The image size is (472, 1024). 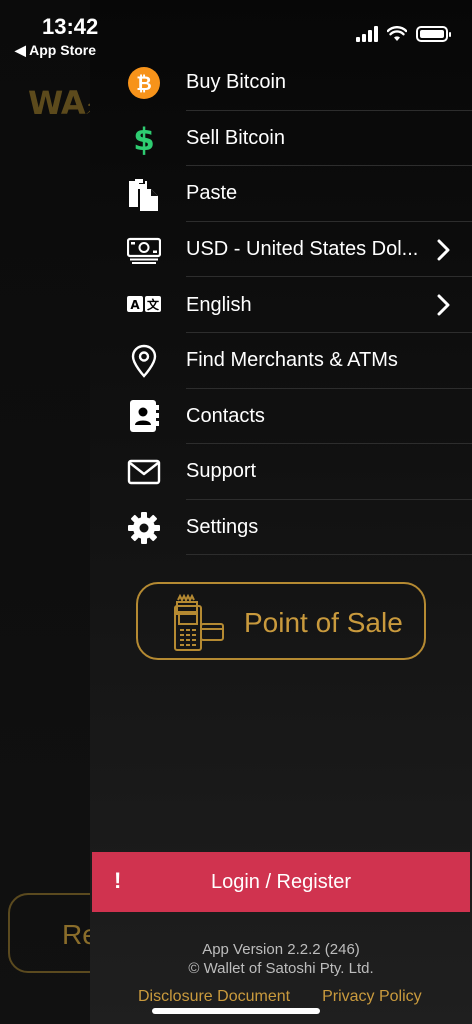 I want to click on location-pin-icon, so click(x=144, y=361).